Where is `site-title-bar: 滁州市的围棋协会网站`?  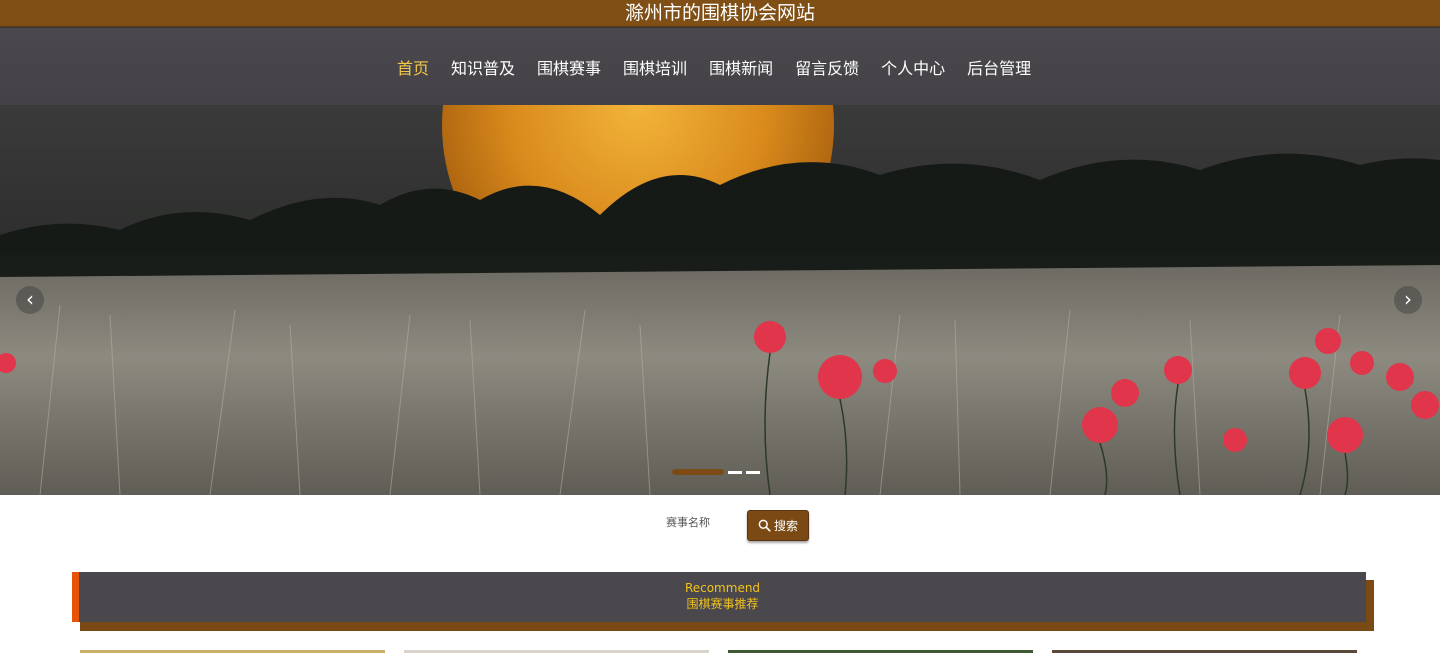 site-title-bar: 滁州市的围棋协会网站 is located at coordinates (720, 13).